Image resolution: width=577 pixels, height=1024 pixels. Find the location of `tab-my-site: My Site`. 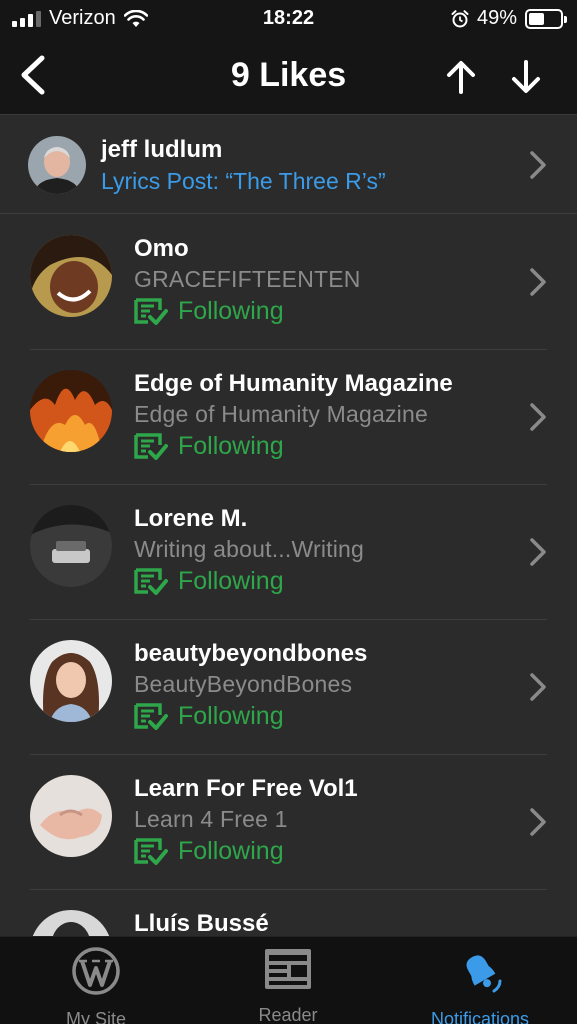

tab-my-site: My Site is located at coordinates (96, 980).